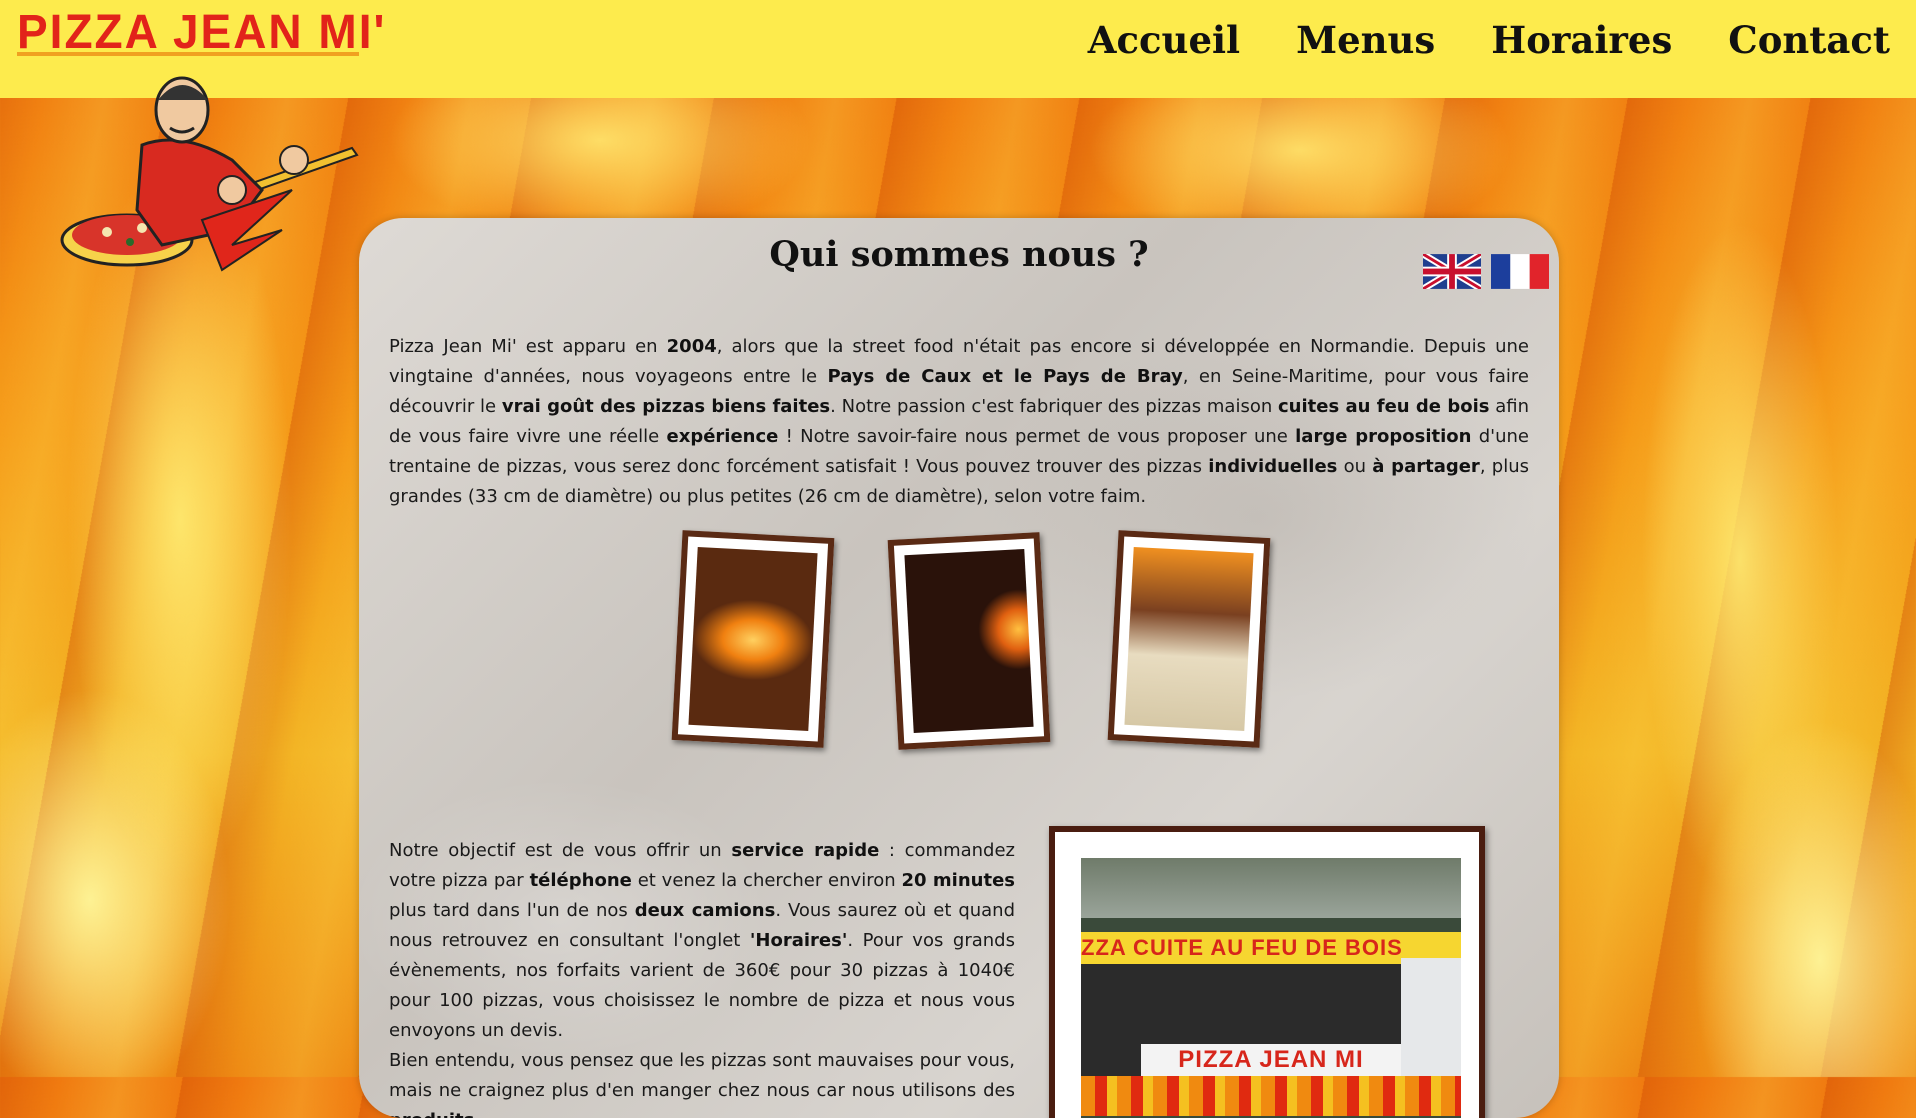  Describe the element at coordinates (1581, 40) in the screenshot. I see `nav-horaires: Horaires` at that location.